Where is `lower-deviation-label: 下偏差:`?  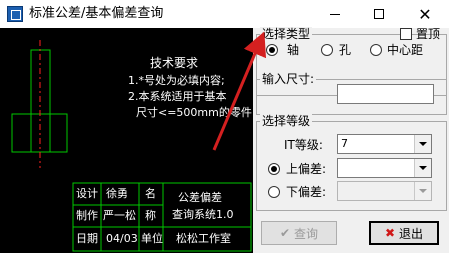
lower-deviation-label: 下偏差: is located at coordinates (306, 192).